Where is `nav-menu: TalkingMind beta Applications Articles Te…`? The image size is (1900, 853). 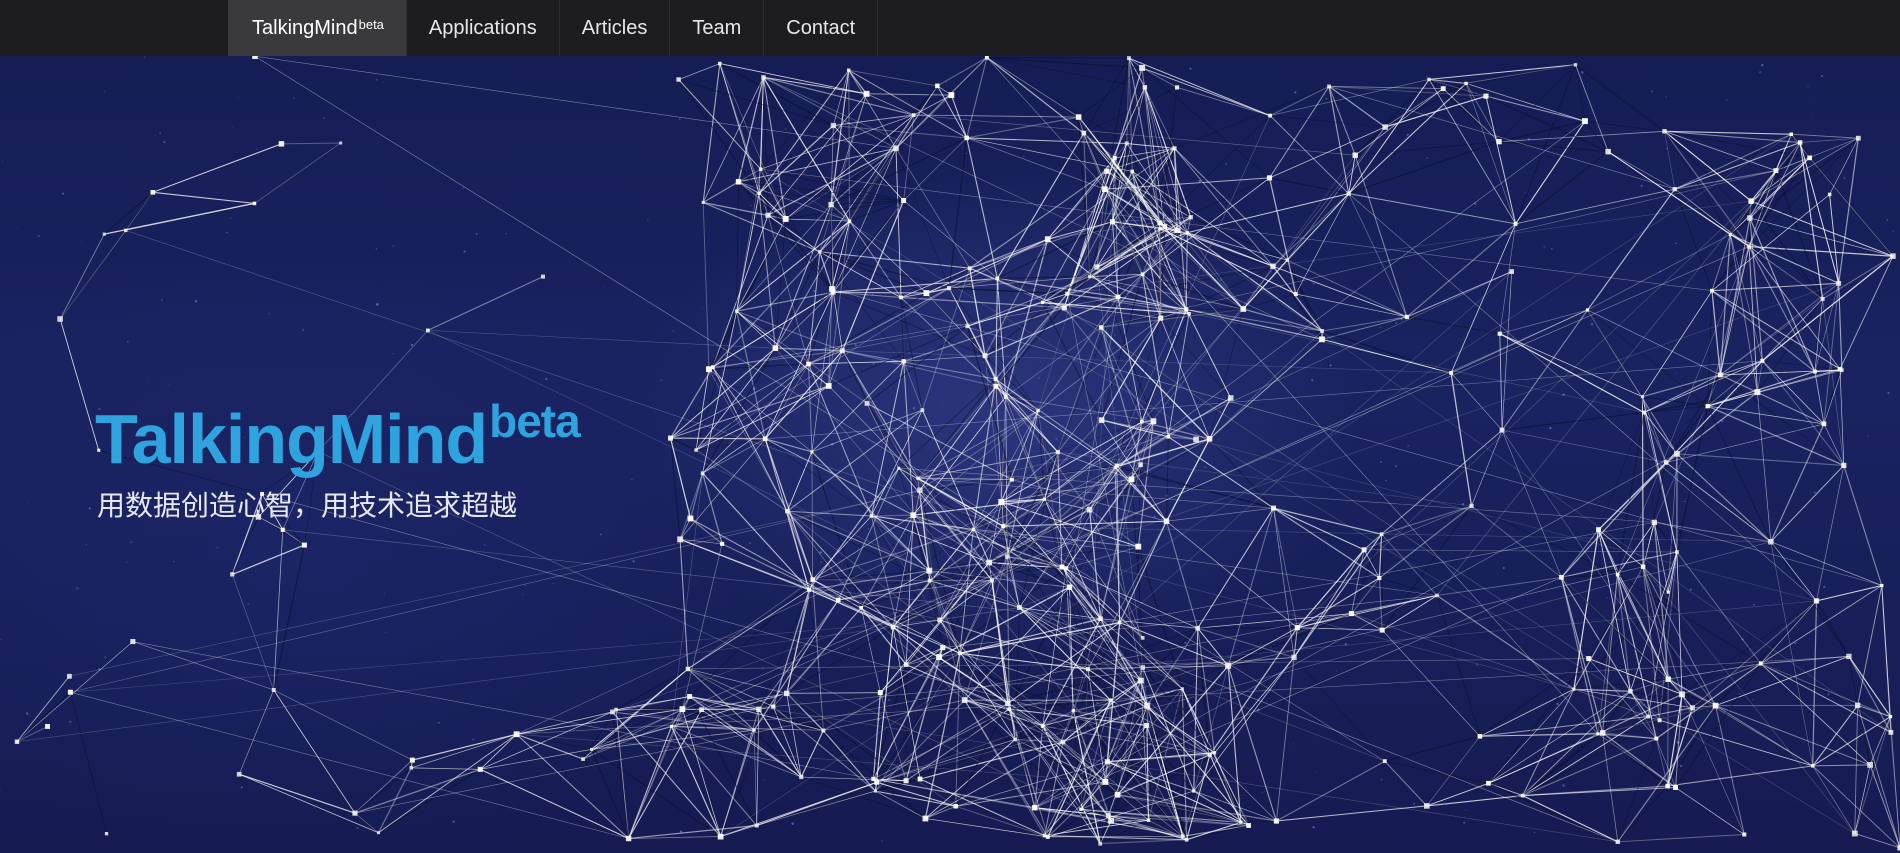 nav-menu: TalkingMind beta Applications Articles Te… is located at coordinates (553, 28).